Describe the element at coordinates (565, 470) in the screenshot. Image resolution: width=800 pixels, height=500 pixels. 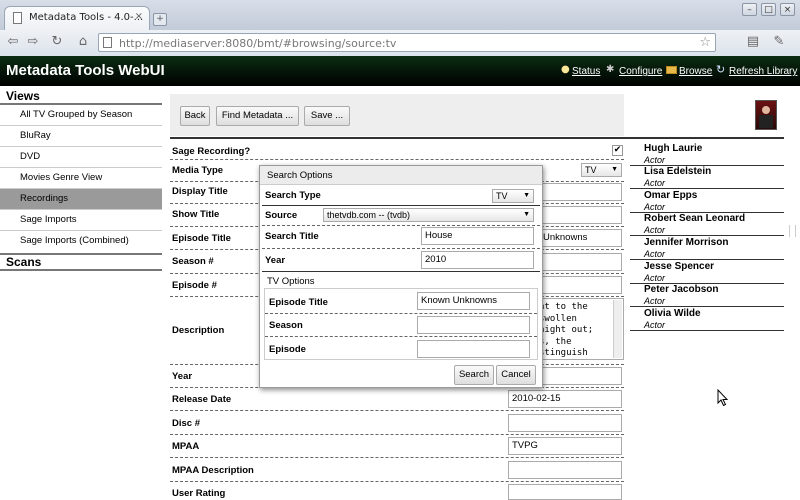
I see `mpaa-description-input` at that location.